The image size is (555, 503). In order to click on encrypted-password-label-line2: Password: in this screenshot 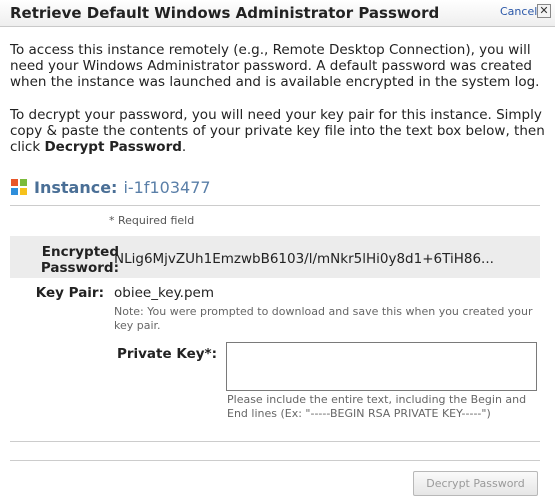, I will do `click(79, 268)`.